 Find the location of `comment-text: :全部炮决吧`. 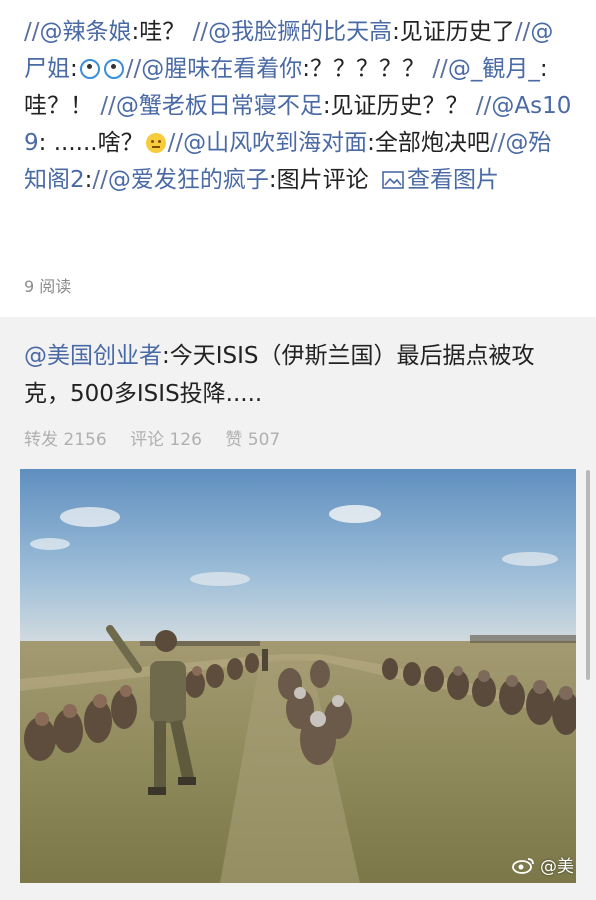

comment-text: :全部炮决吧 is located at coordinates (428, 143).